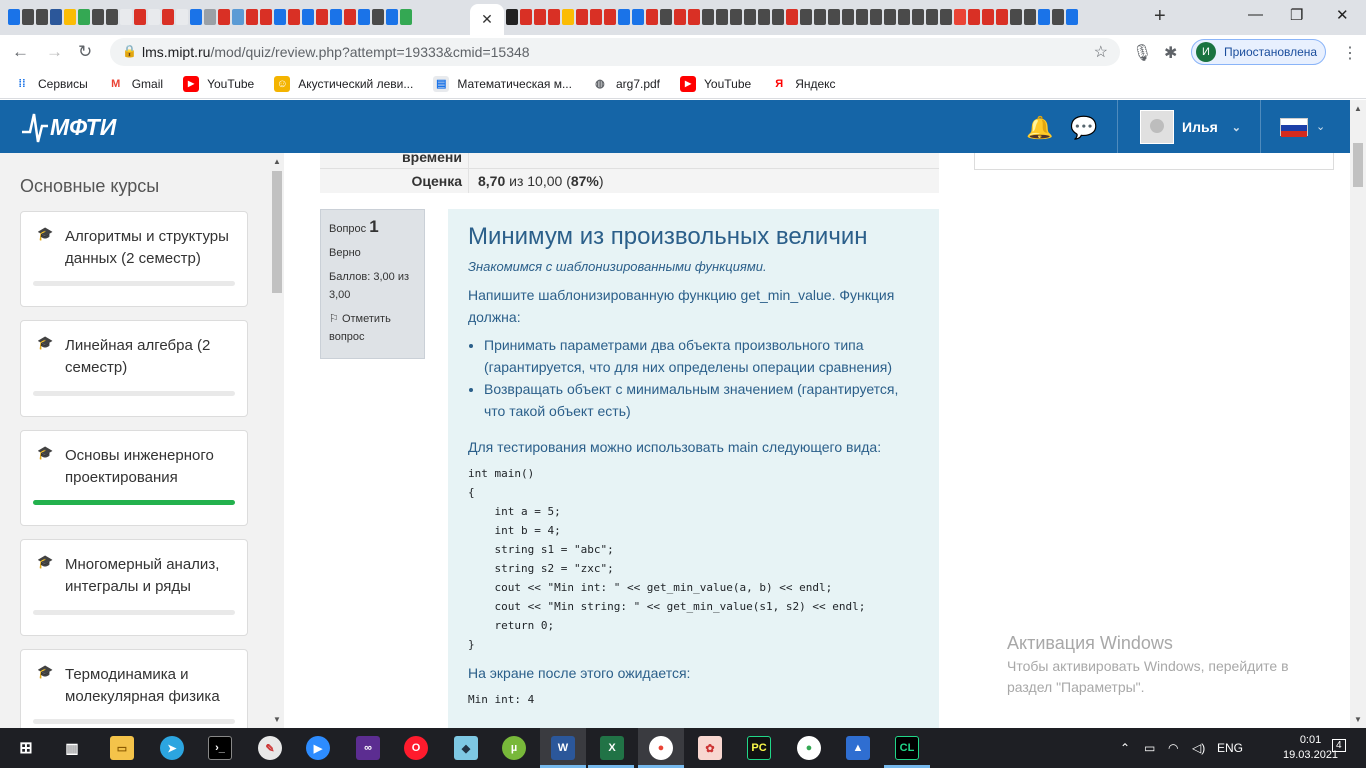  What do you see at coordinates (116, 83) in the screenshot?
I see `gmail-icon: M` at bounding box center [116, 83].